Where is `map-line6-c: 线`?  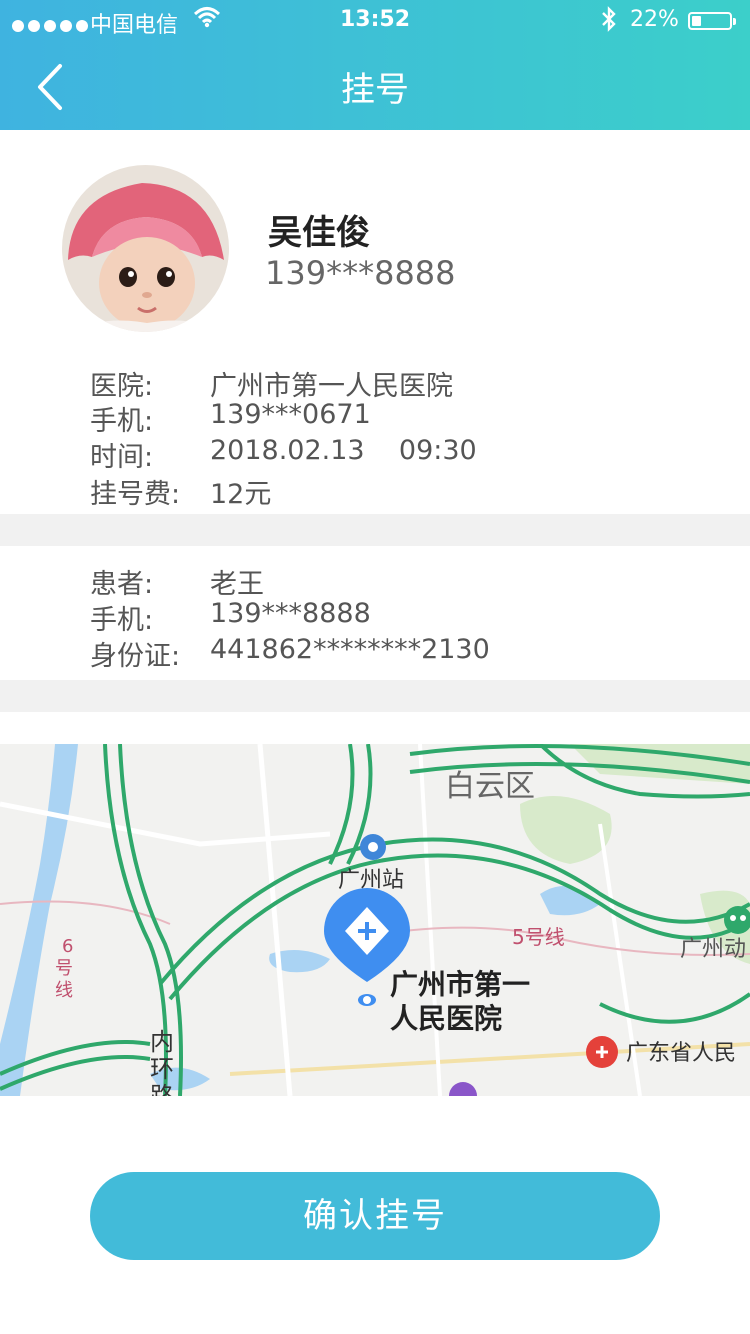
map-line6-c: 线 is located at coordinates (64, 990).